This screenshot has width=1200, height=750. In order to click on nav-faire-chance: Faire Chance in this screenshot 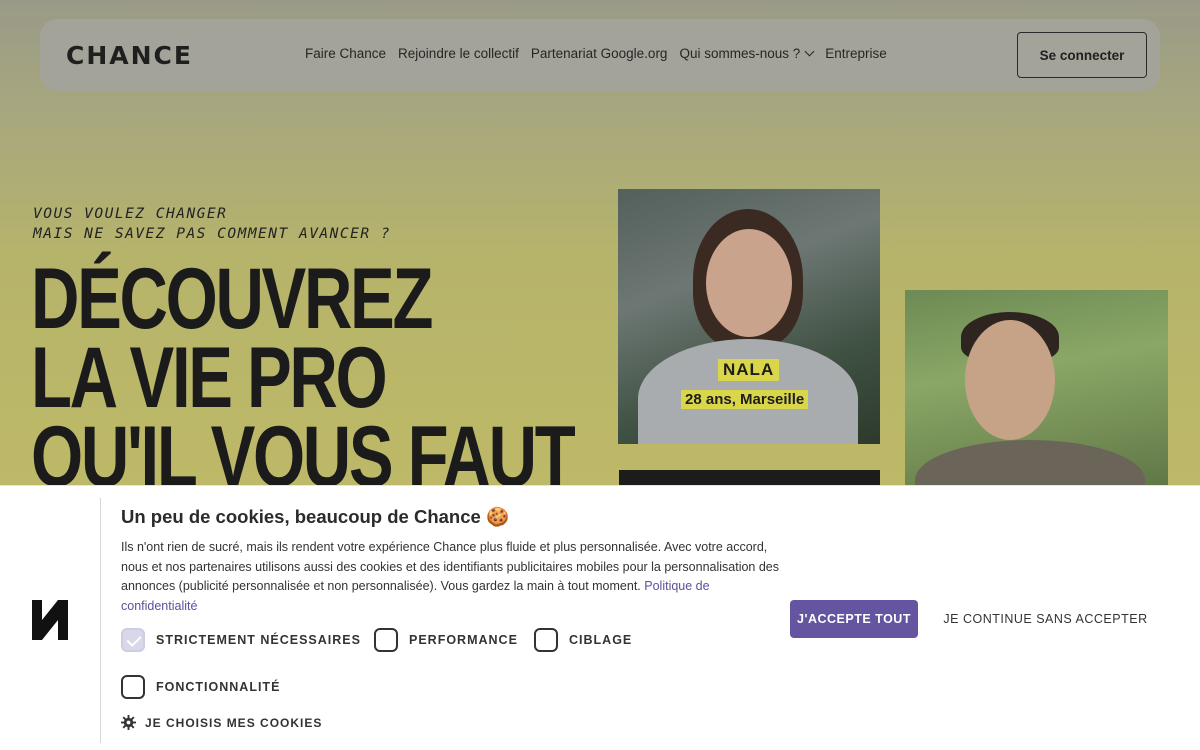, I will do `click(345, 53)`.